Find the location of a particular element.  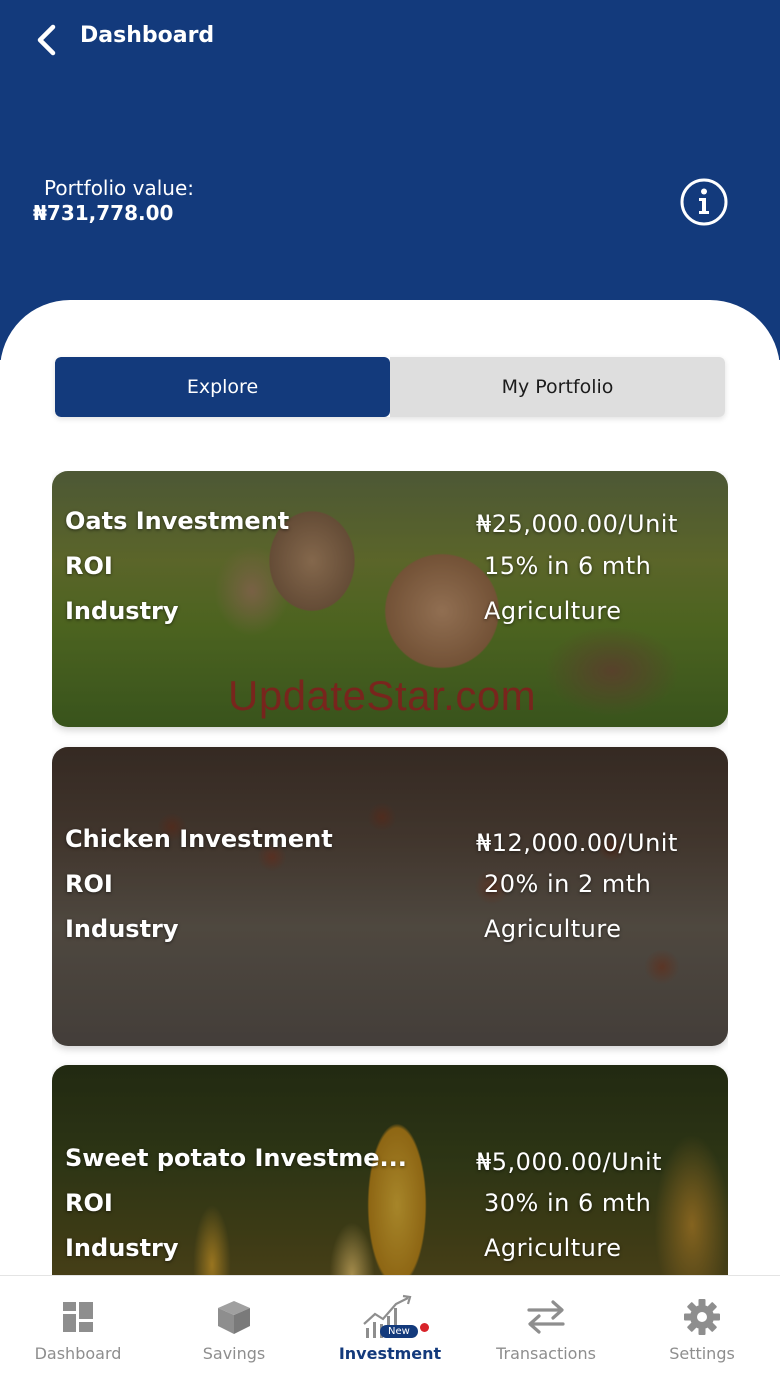

investment-name: Oats Investment is located at coordinates (177, 521).